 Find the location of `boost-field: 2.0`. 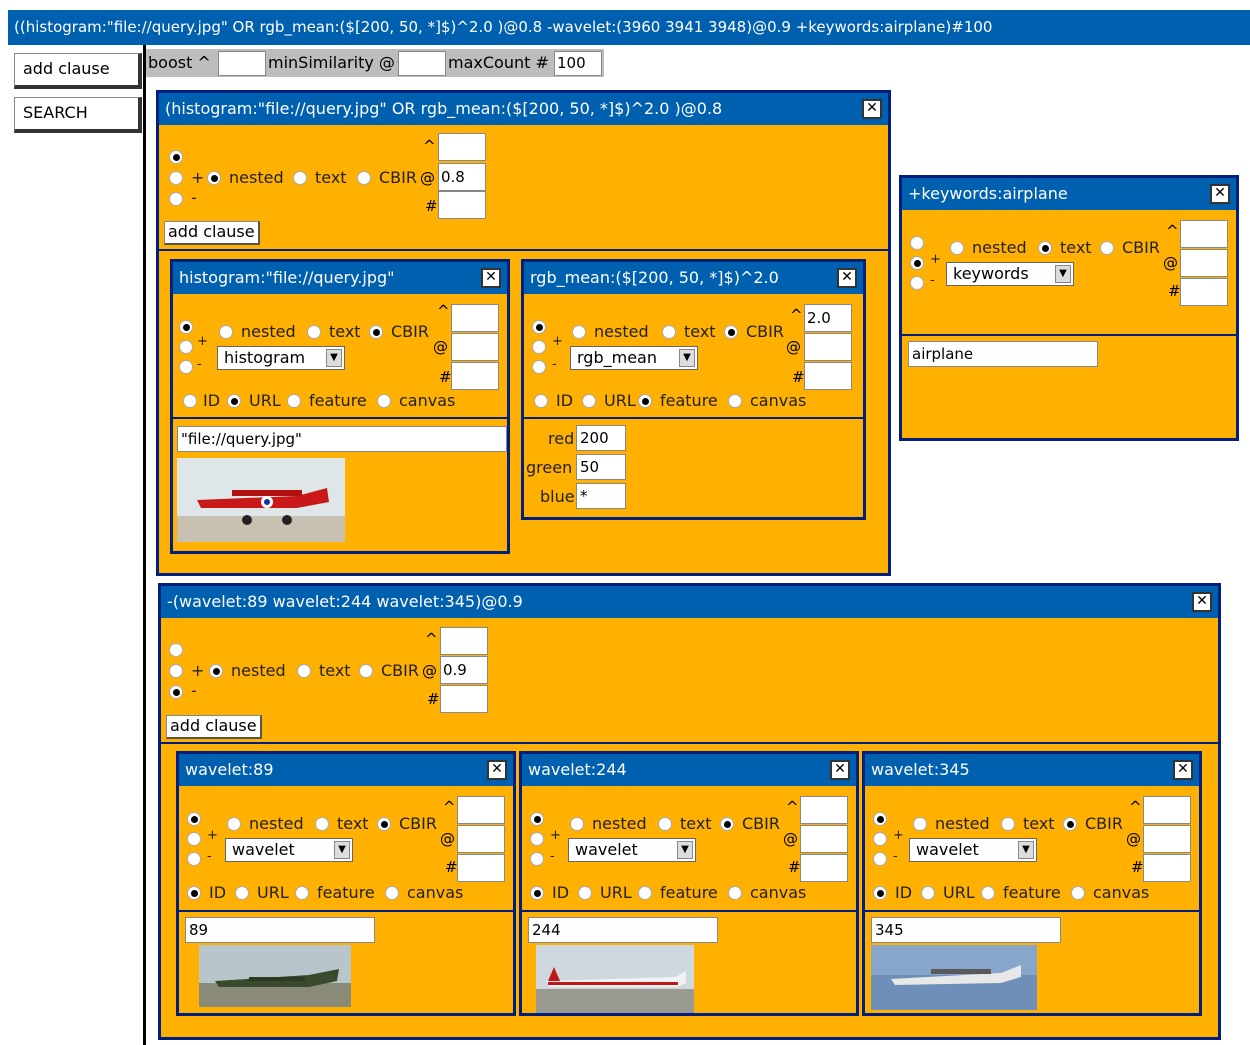

boost-field: 2.0 is located at coordinates (828, 318).